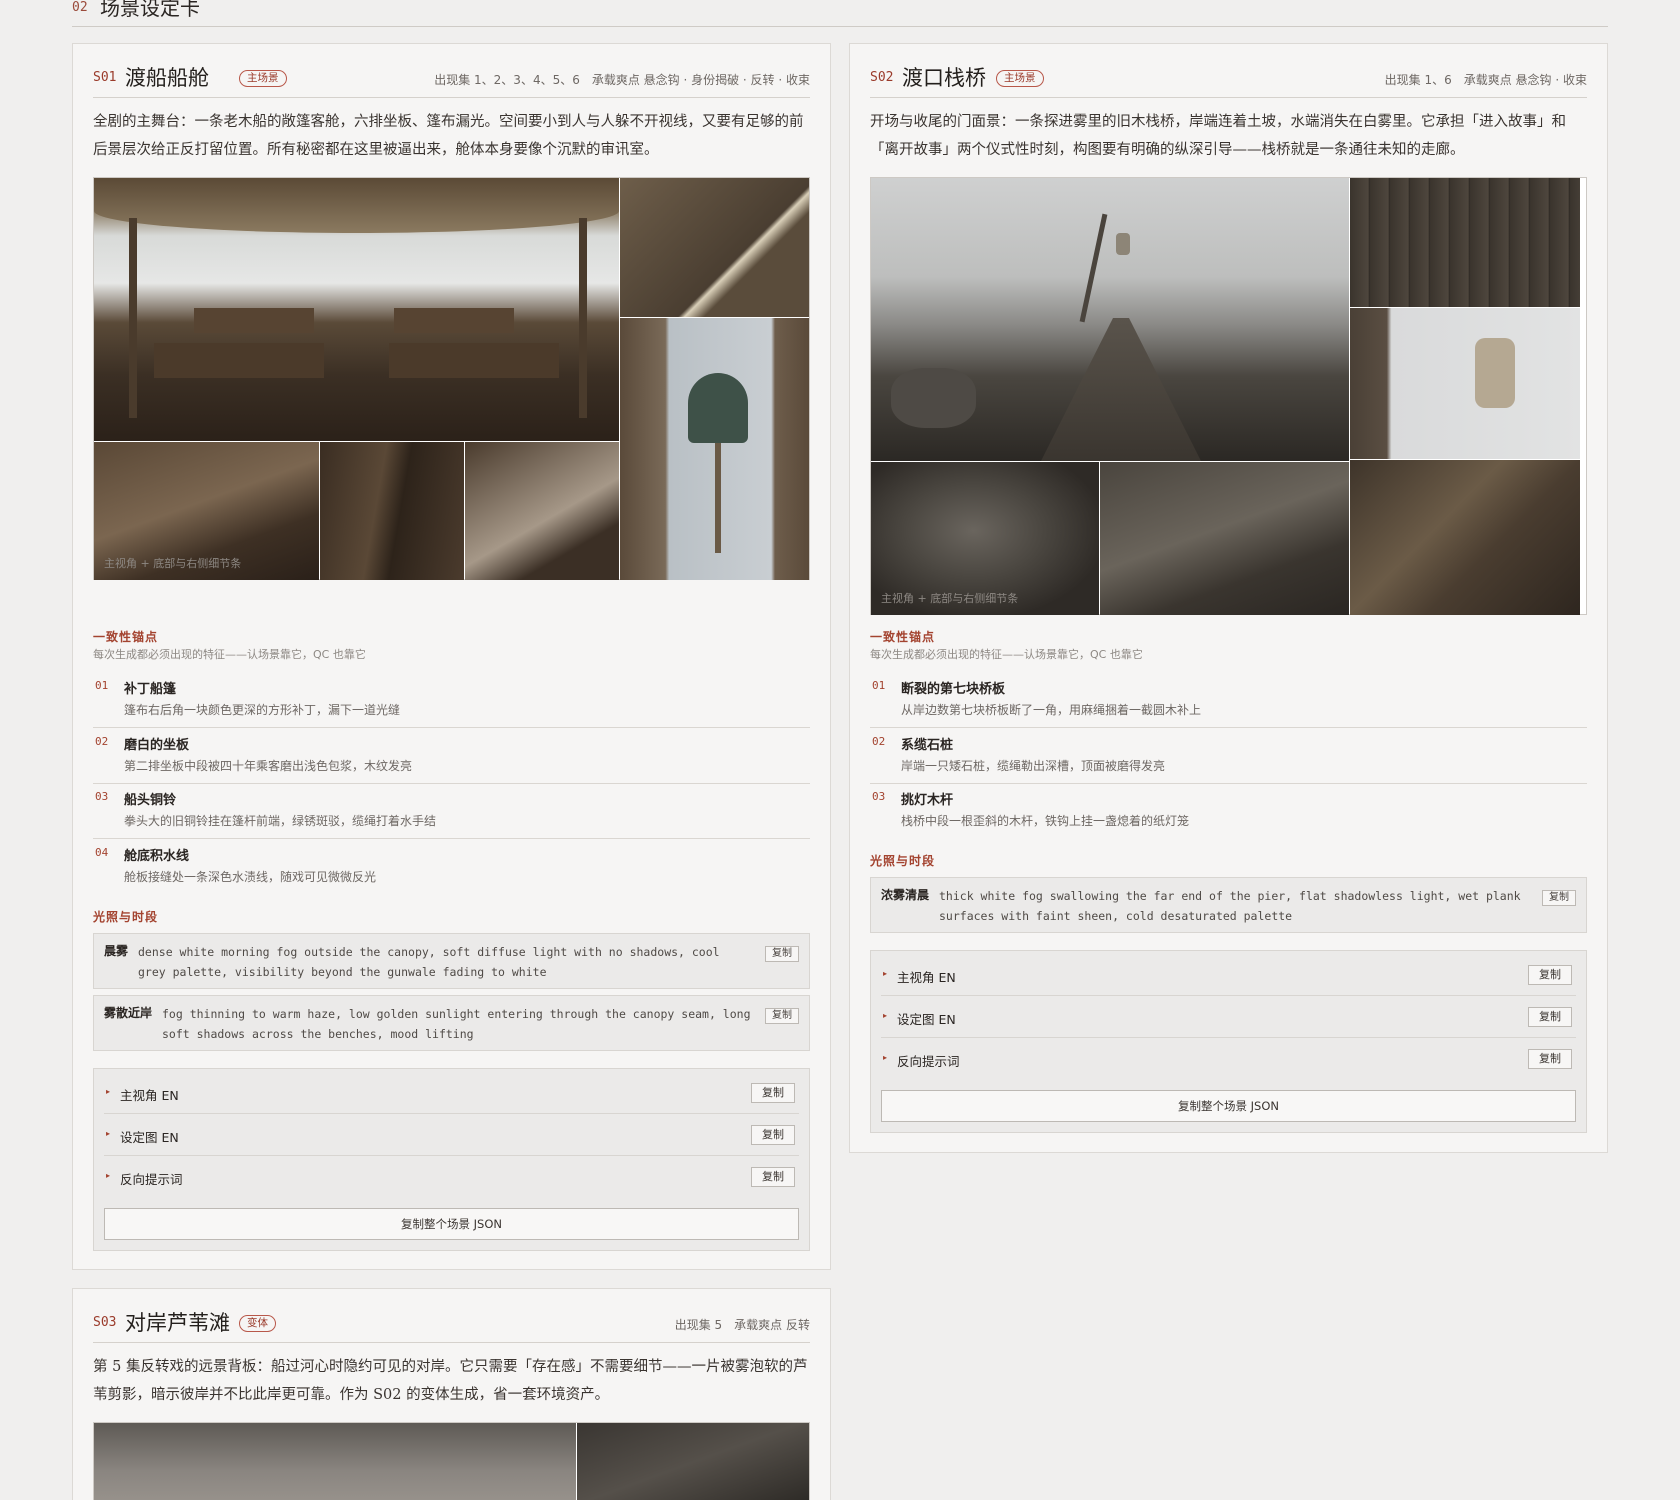 This screenshot has width=1680, height=1500. I want to click on anchor-description: 舱板接缝处一条深色水渍线，随戏可见微微反光, so click(250, 877).